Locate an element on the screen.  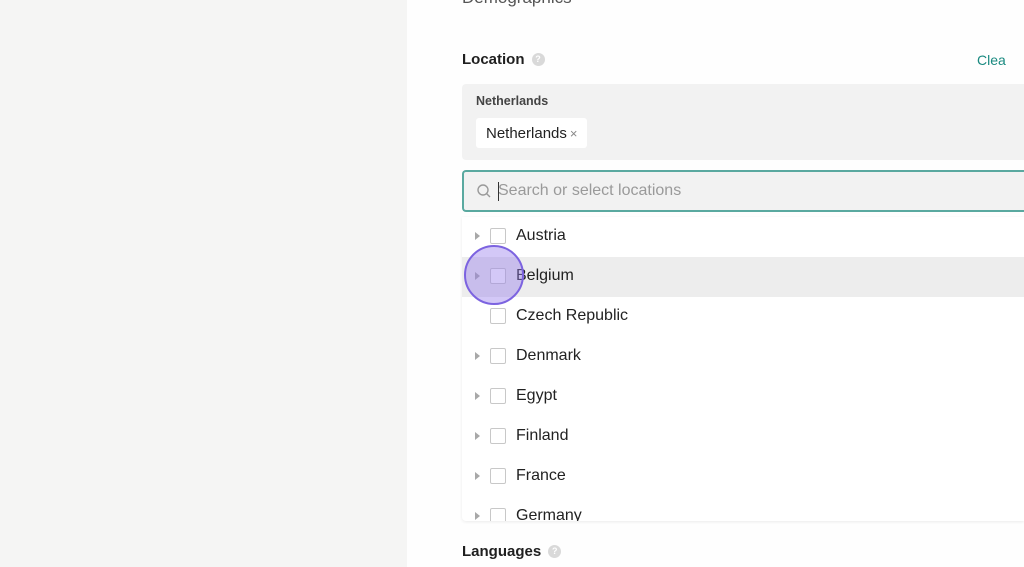
location-label-text: Location is located at coordinates (493, 59).